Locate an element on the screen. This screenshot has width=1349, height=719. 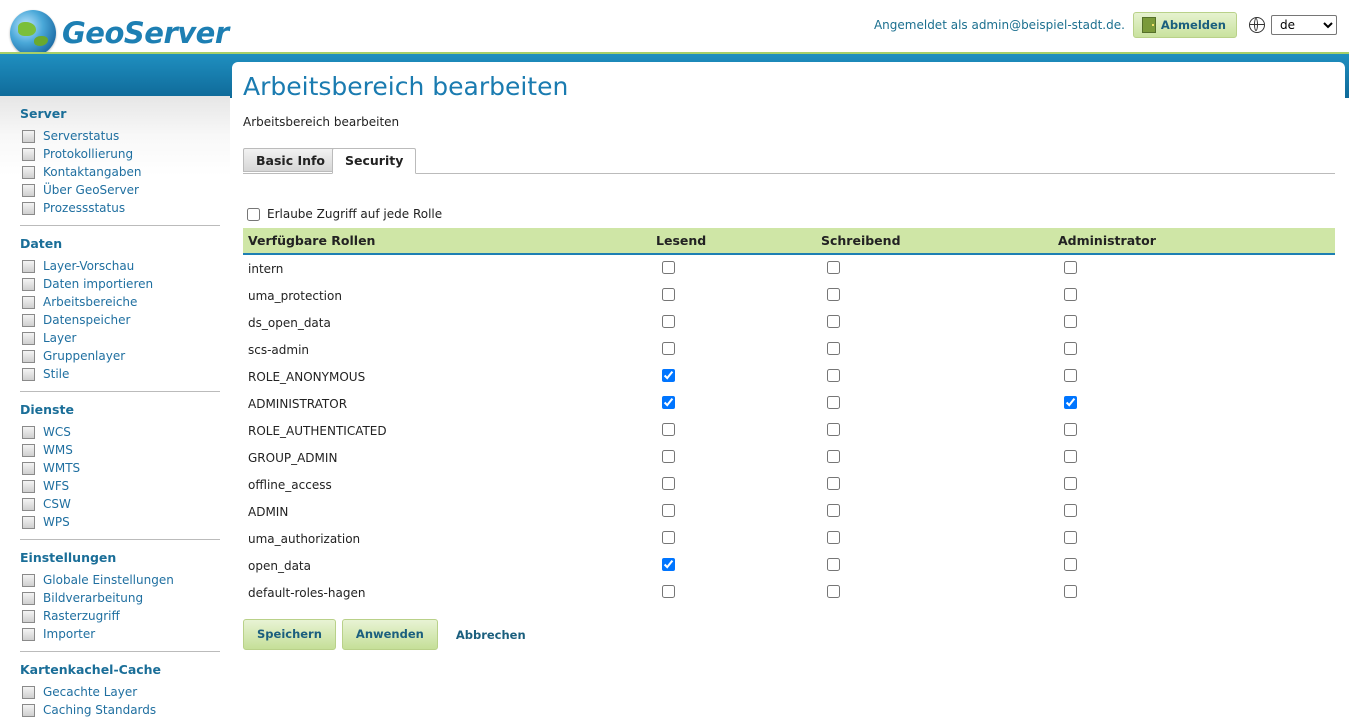
role-name: ROLE_AUTHENTICATED is located at coordinates (317, 430).